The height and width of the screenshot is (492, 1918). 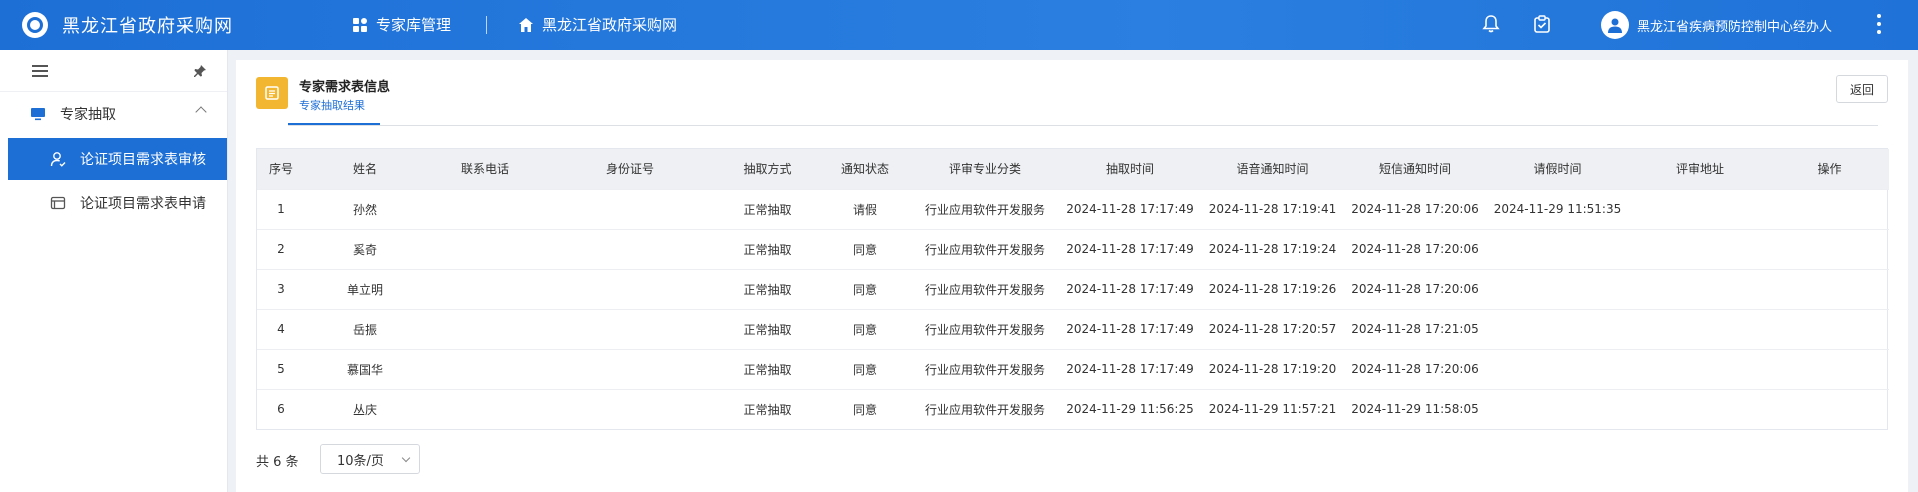 I want to click on home-icon, so click(x=526, y=24).